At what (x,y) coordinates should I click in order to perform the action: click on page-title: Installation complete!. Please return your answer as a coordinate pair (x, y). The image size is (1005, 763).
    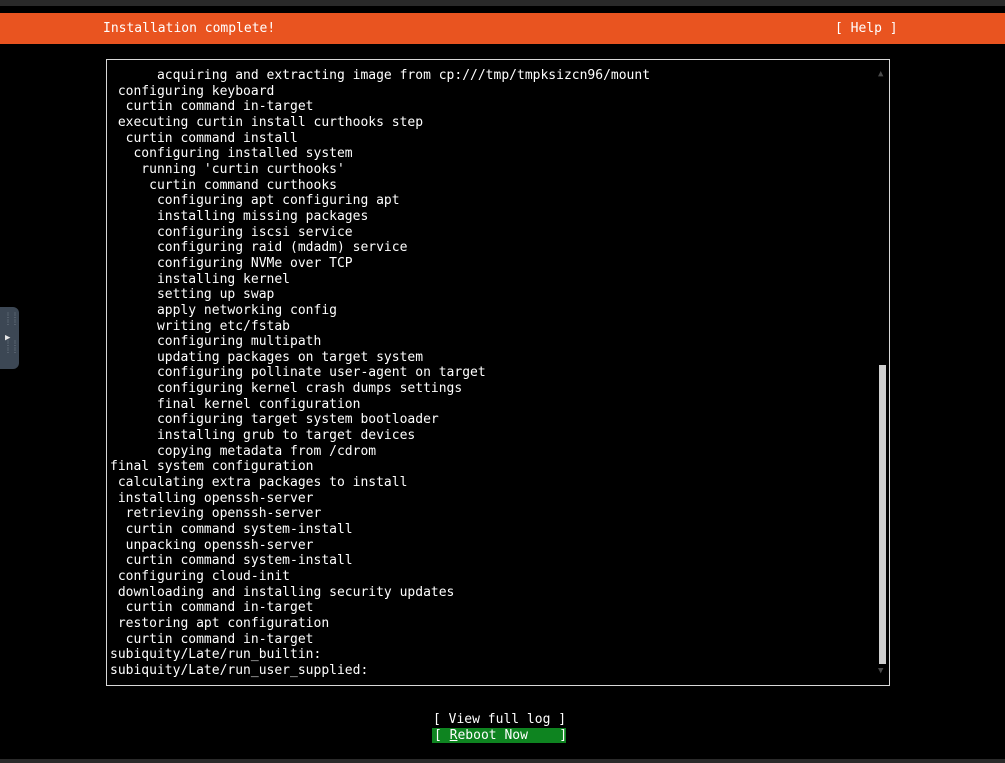
    Looking at the image, I should click on (189, 28).